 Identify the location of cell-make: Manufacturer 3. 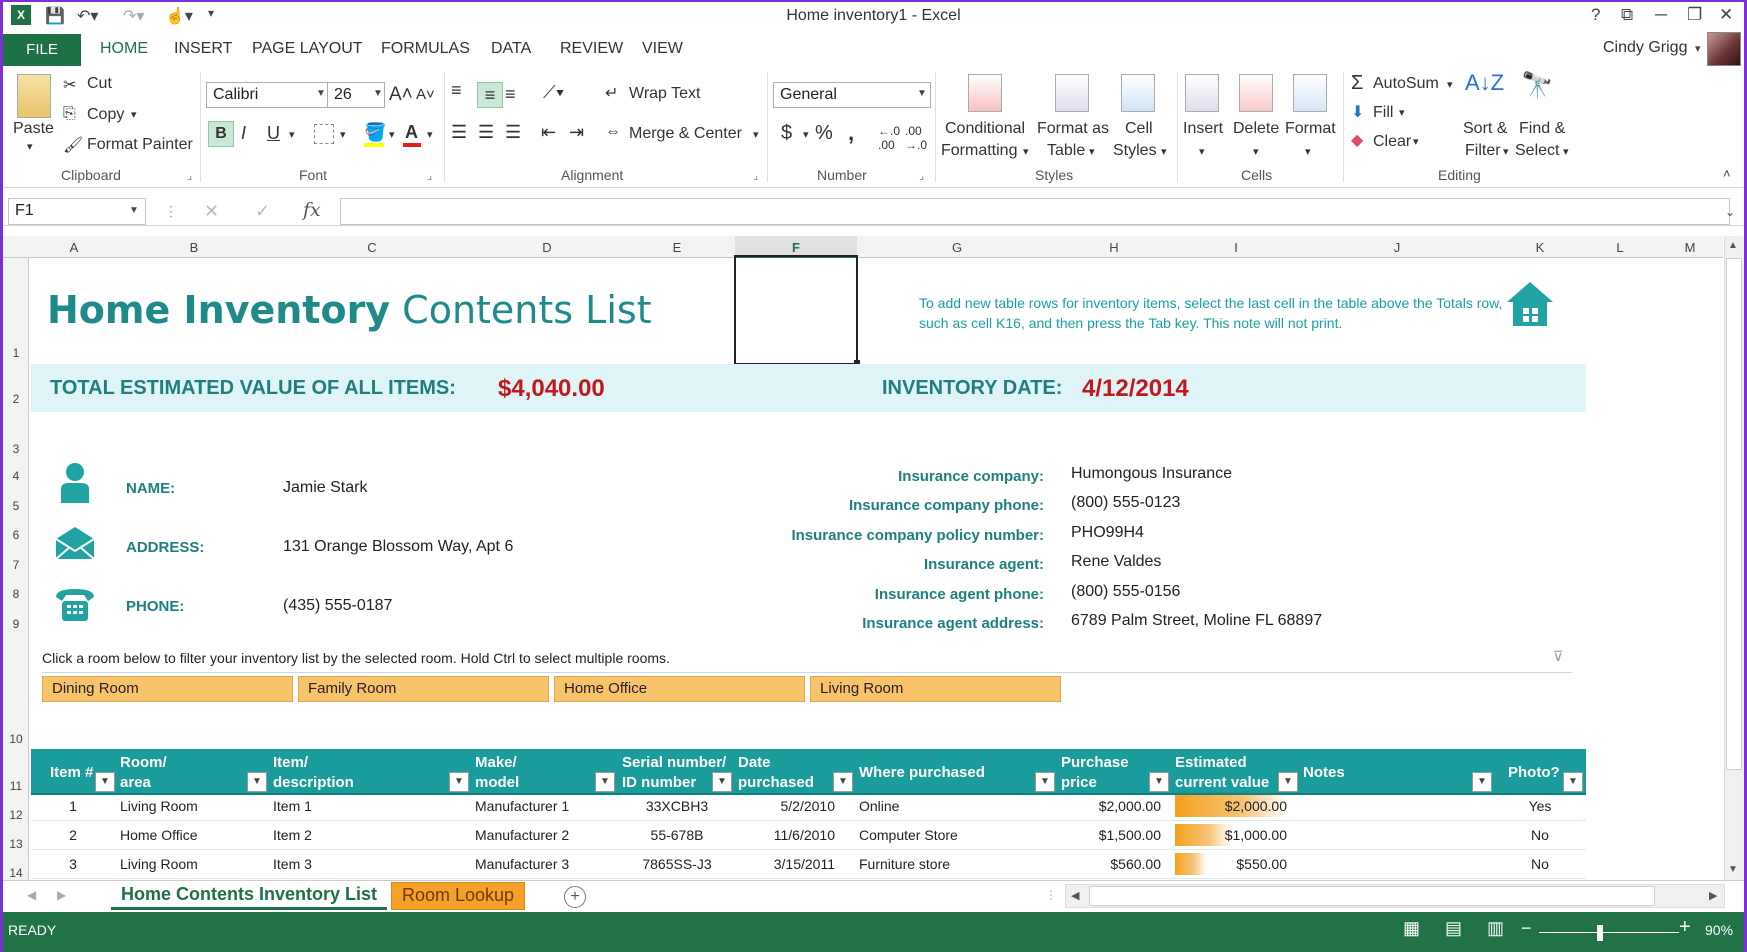
(522, 864).